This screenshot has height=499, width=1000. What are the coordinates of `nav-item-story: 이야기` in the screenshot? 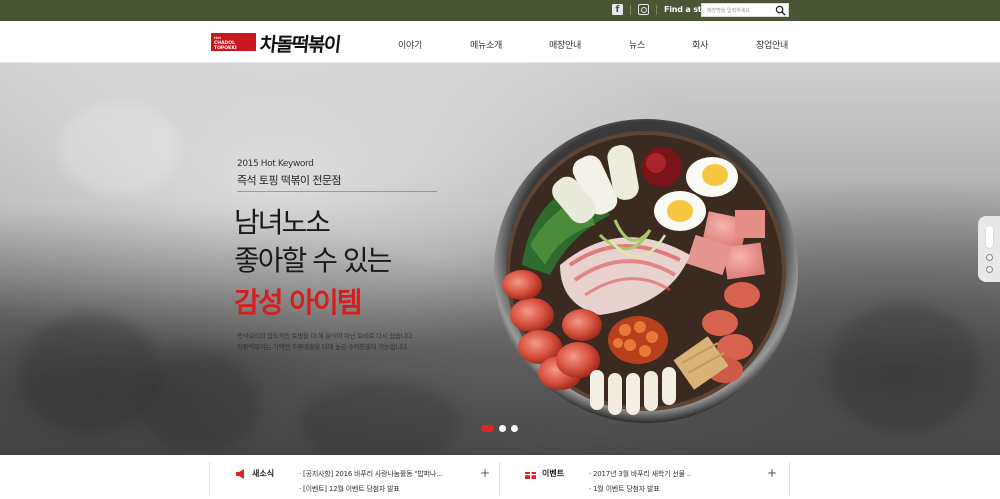 It's located at (410, 44).